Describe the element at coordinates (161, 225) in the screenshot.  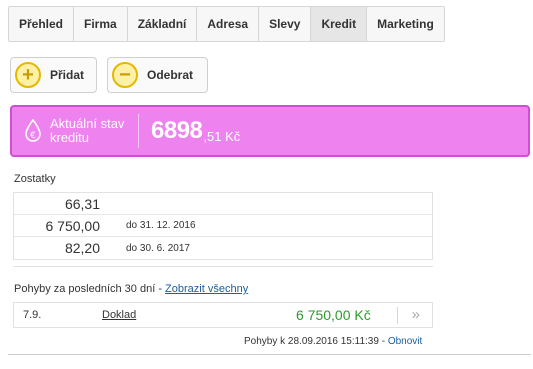
I see `remainder-expiry: do 31. 12. 2016` at that location.